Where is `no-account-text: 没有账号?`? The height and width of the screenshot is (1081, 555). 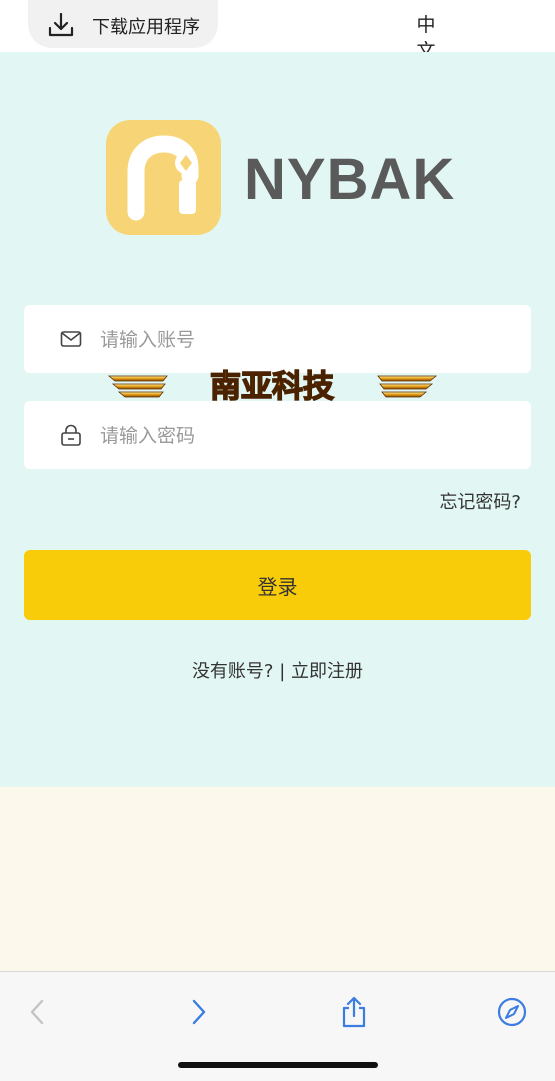
no-account-text: 没有账号? is located at coordinates (232, 671).